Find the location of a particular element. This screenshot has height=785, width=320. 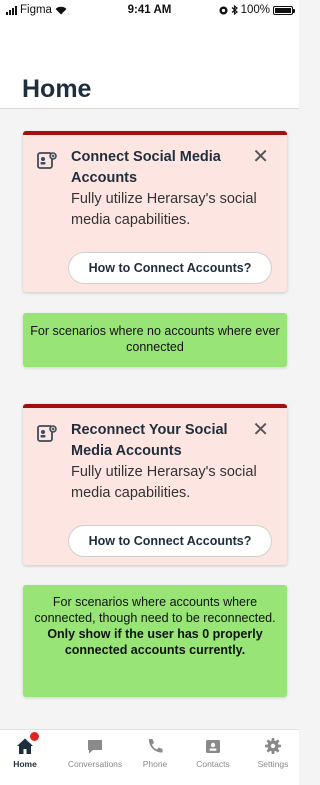

tab-contacts: Contacts is located at coordinates (213, 757).